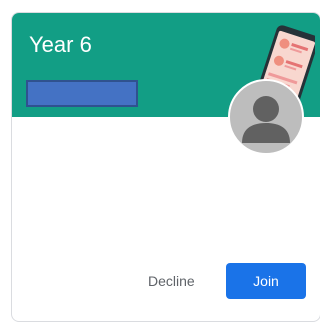  I want to click on class-title: Year 6, so click(60, 44).